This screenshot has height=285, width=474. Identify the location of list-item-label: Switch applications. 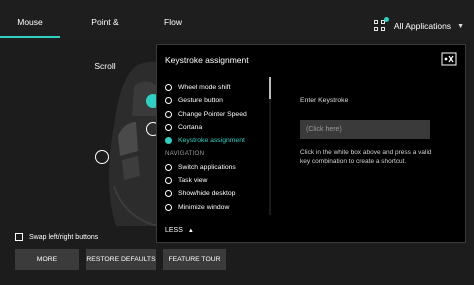
(207, 167).